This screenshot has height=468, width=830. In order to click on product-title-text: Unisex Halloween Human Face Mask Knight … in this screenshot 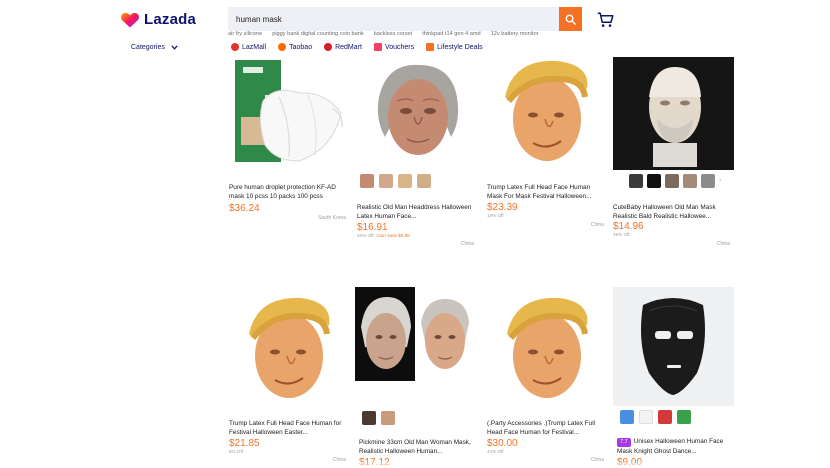, I will do `click(670, 446)`.